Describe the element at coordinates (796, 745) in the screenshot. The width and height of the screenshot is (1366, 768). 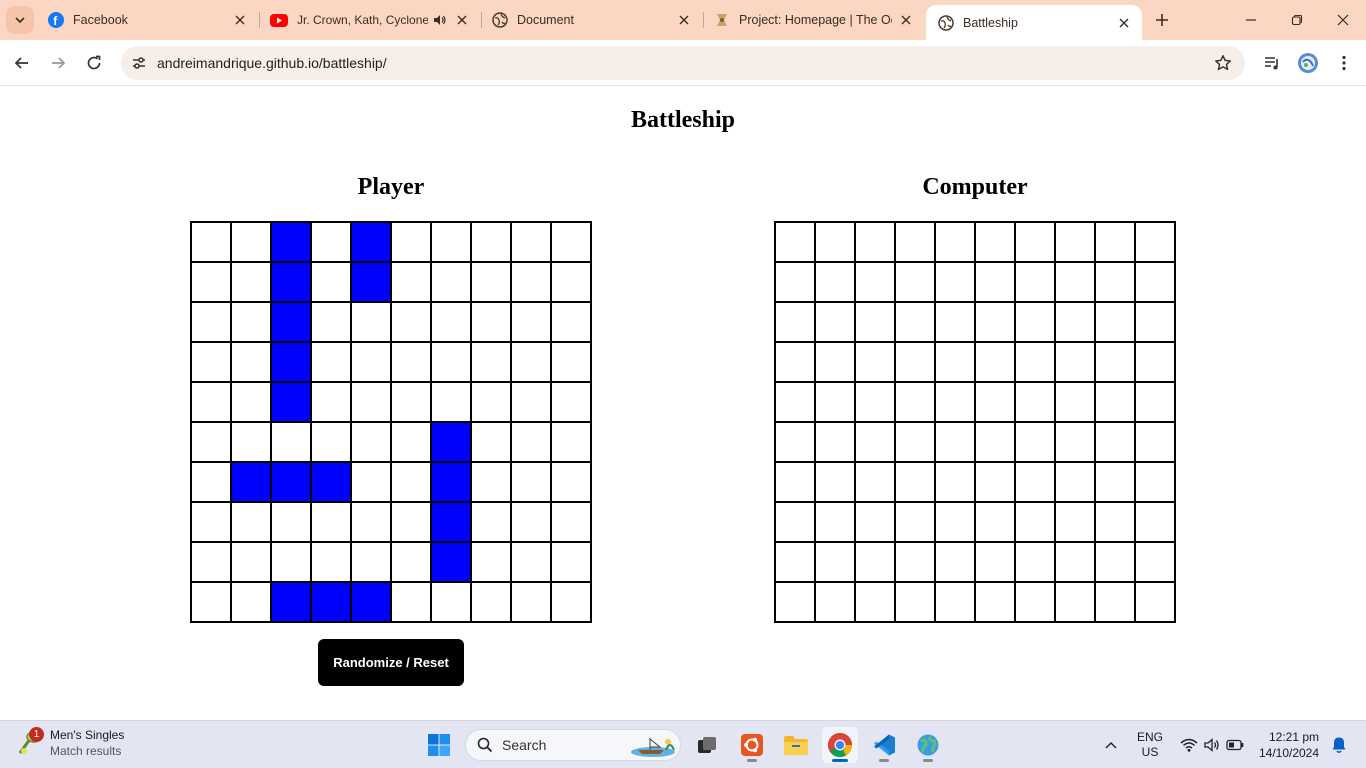
I see `taskbar-app-file-explorer` at that location.